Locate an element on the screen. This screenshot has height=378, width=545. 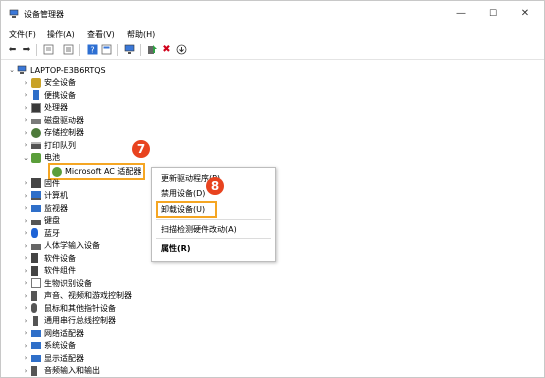
menu-view: 查看(V) is located at coordinates (101, 34).